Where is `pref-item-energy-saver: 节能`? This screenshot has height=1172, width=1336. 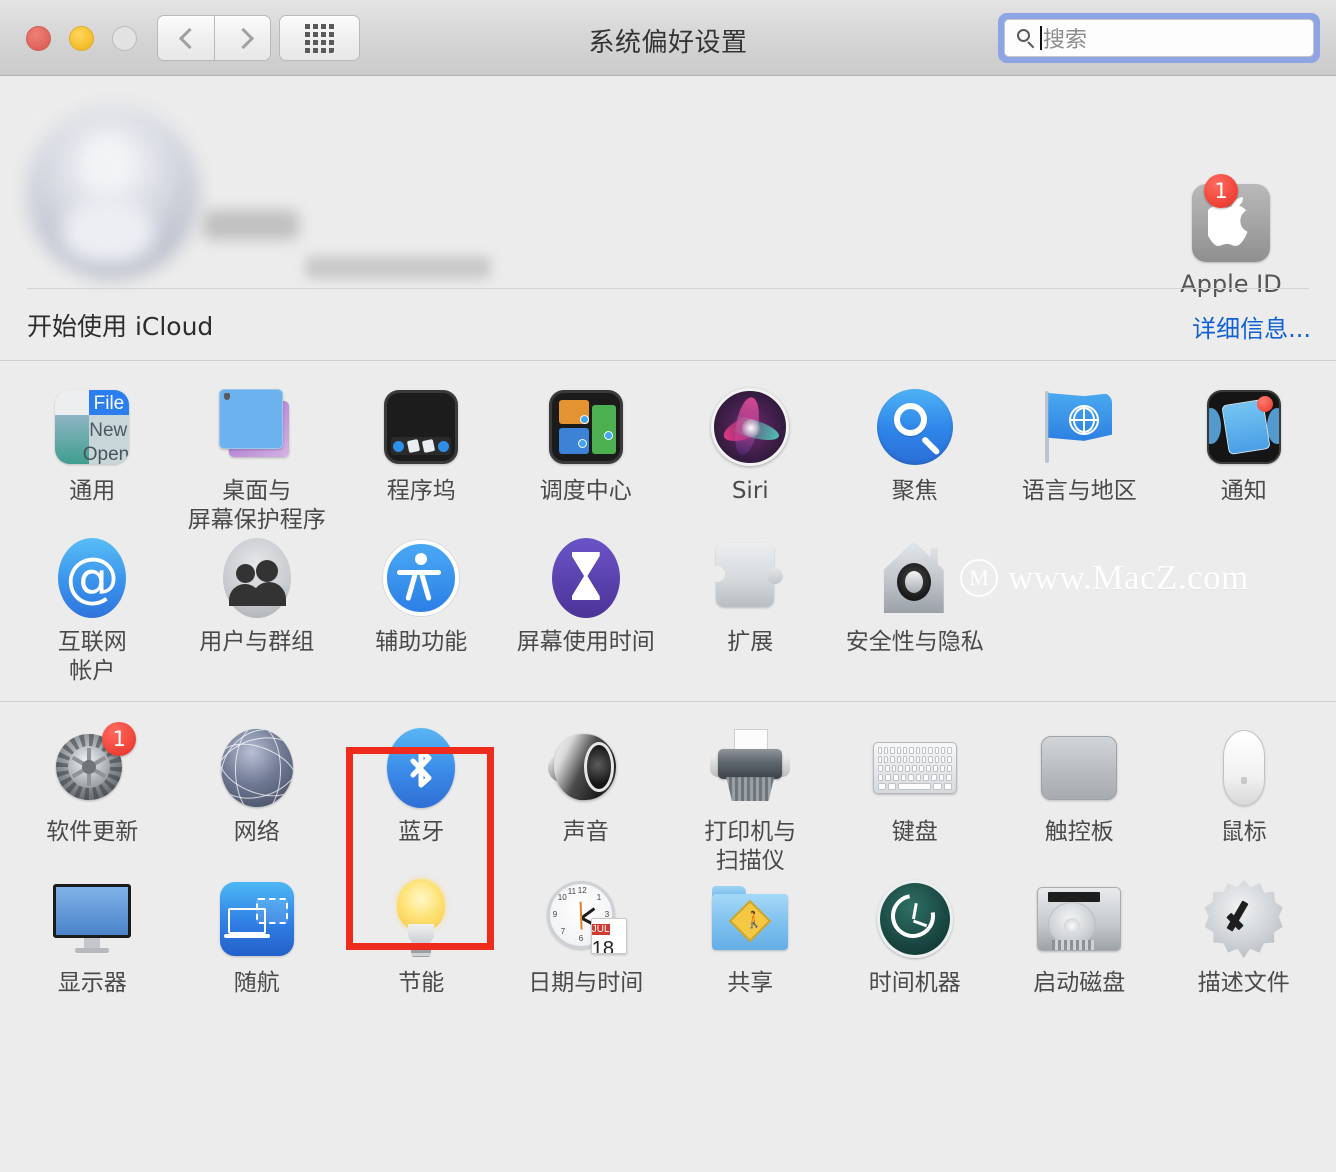 pref-item-energy-saver: 节能 is located at coordinates (421, 936).